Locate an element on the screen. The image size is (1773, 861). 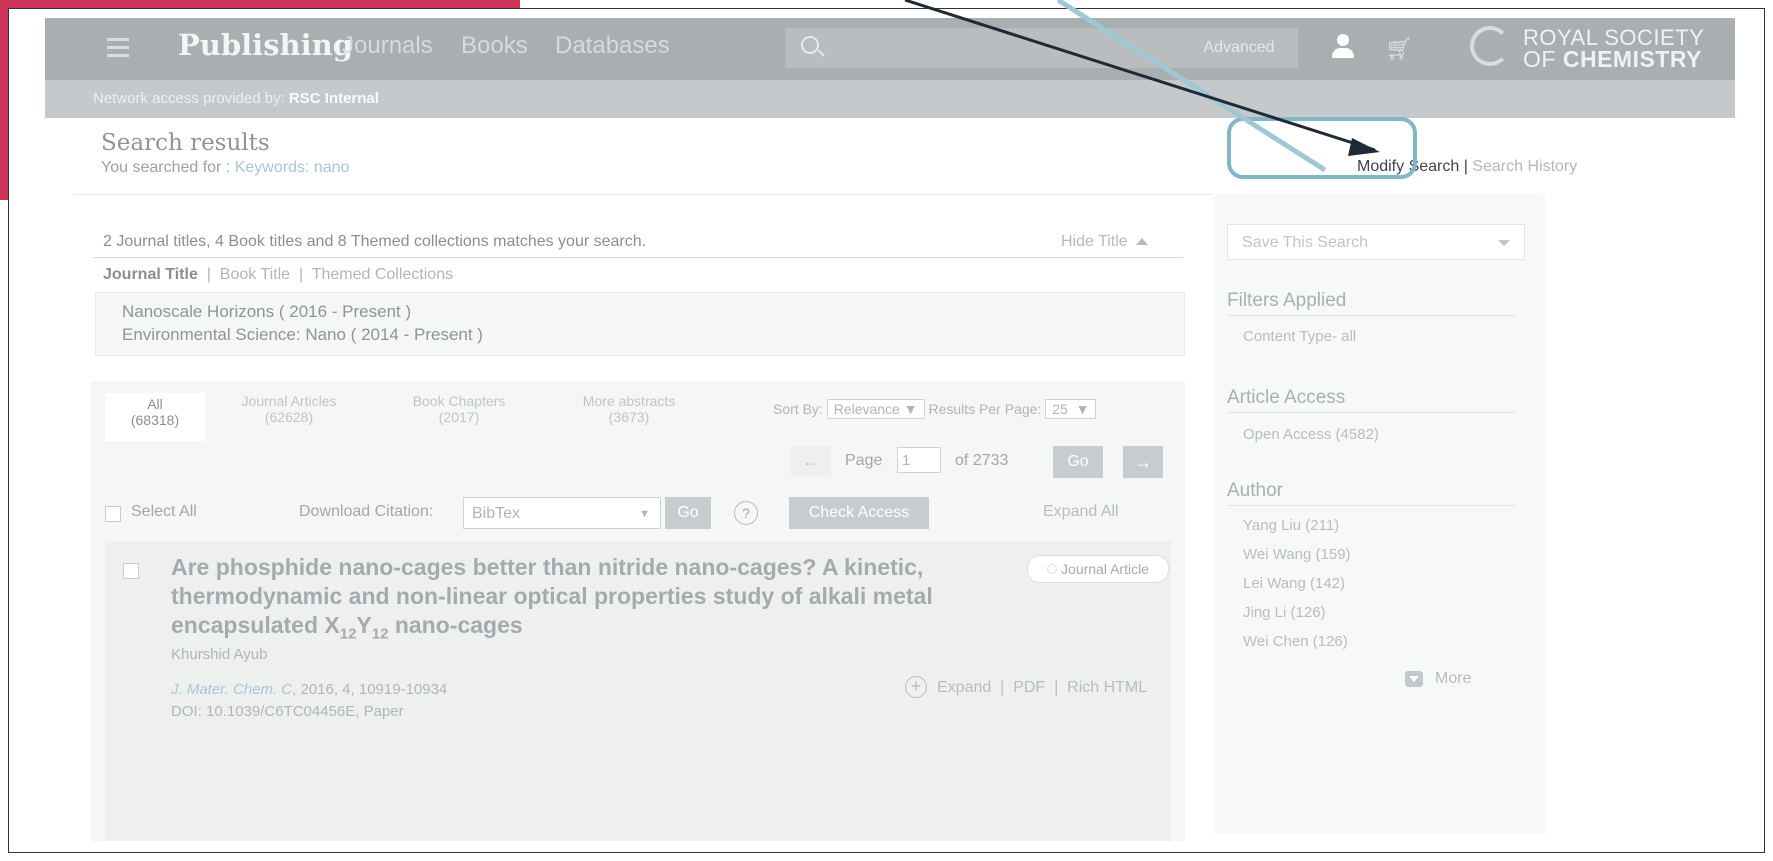
article-type-badge: Journal Article is located at coordinates (1098, 569).